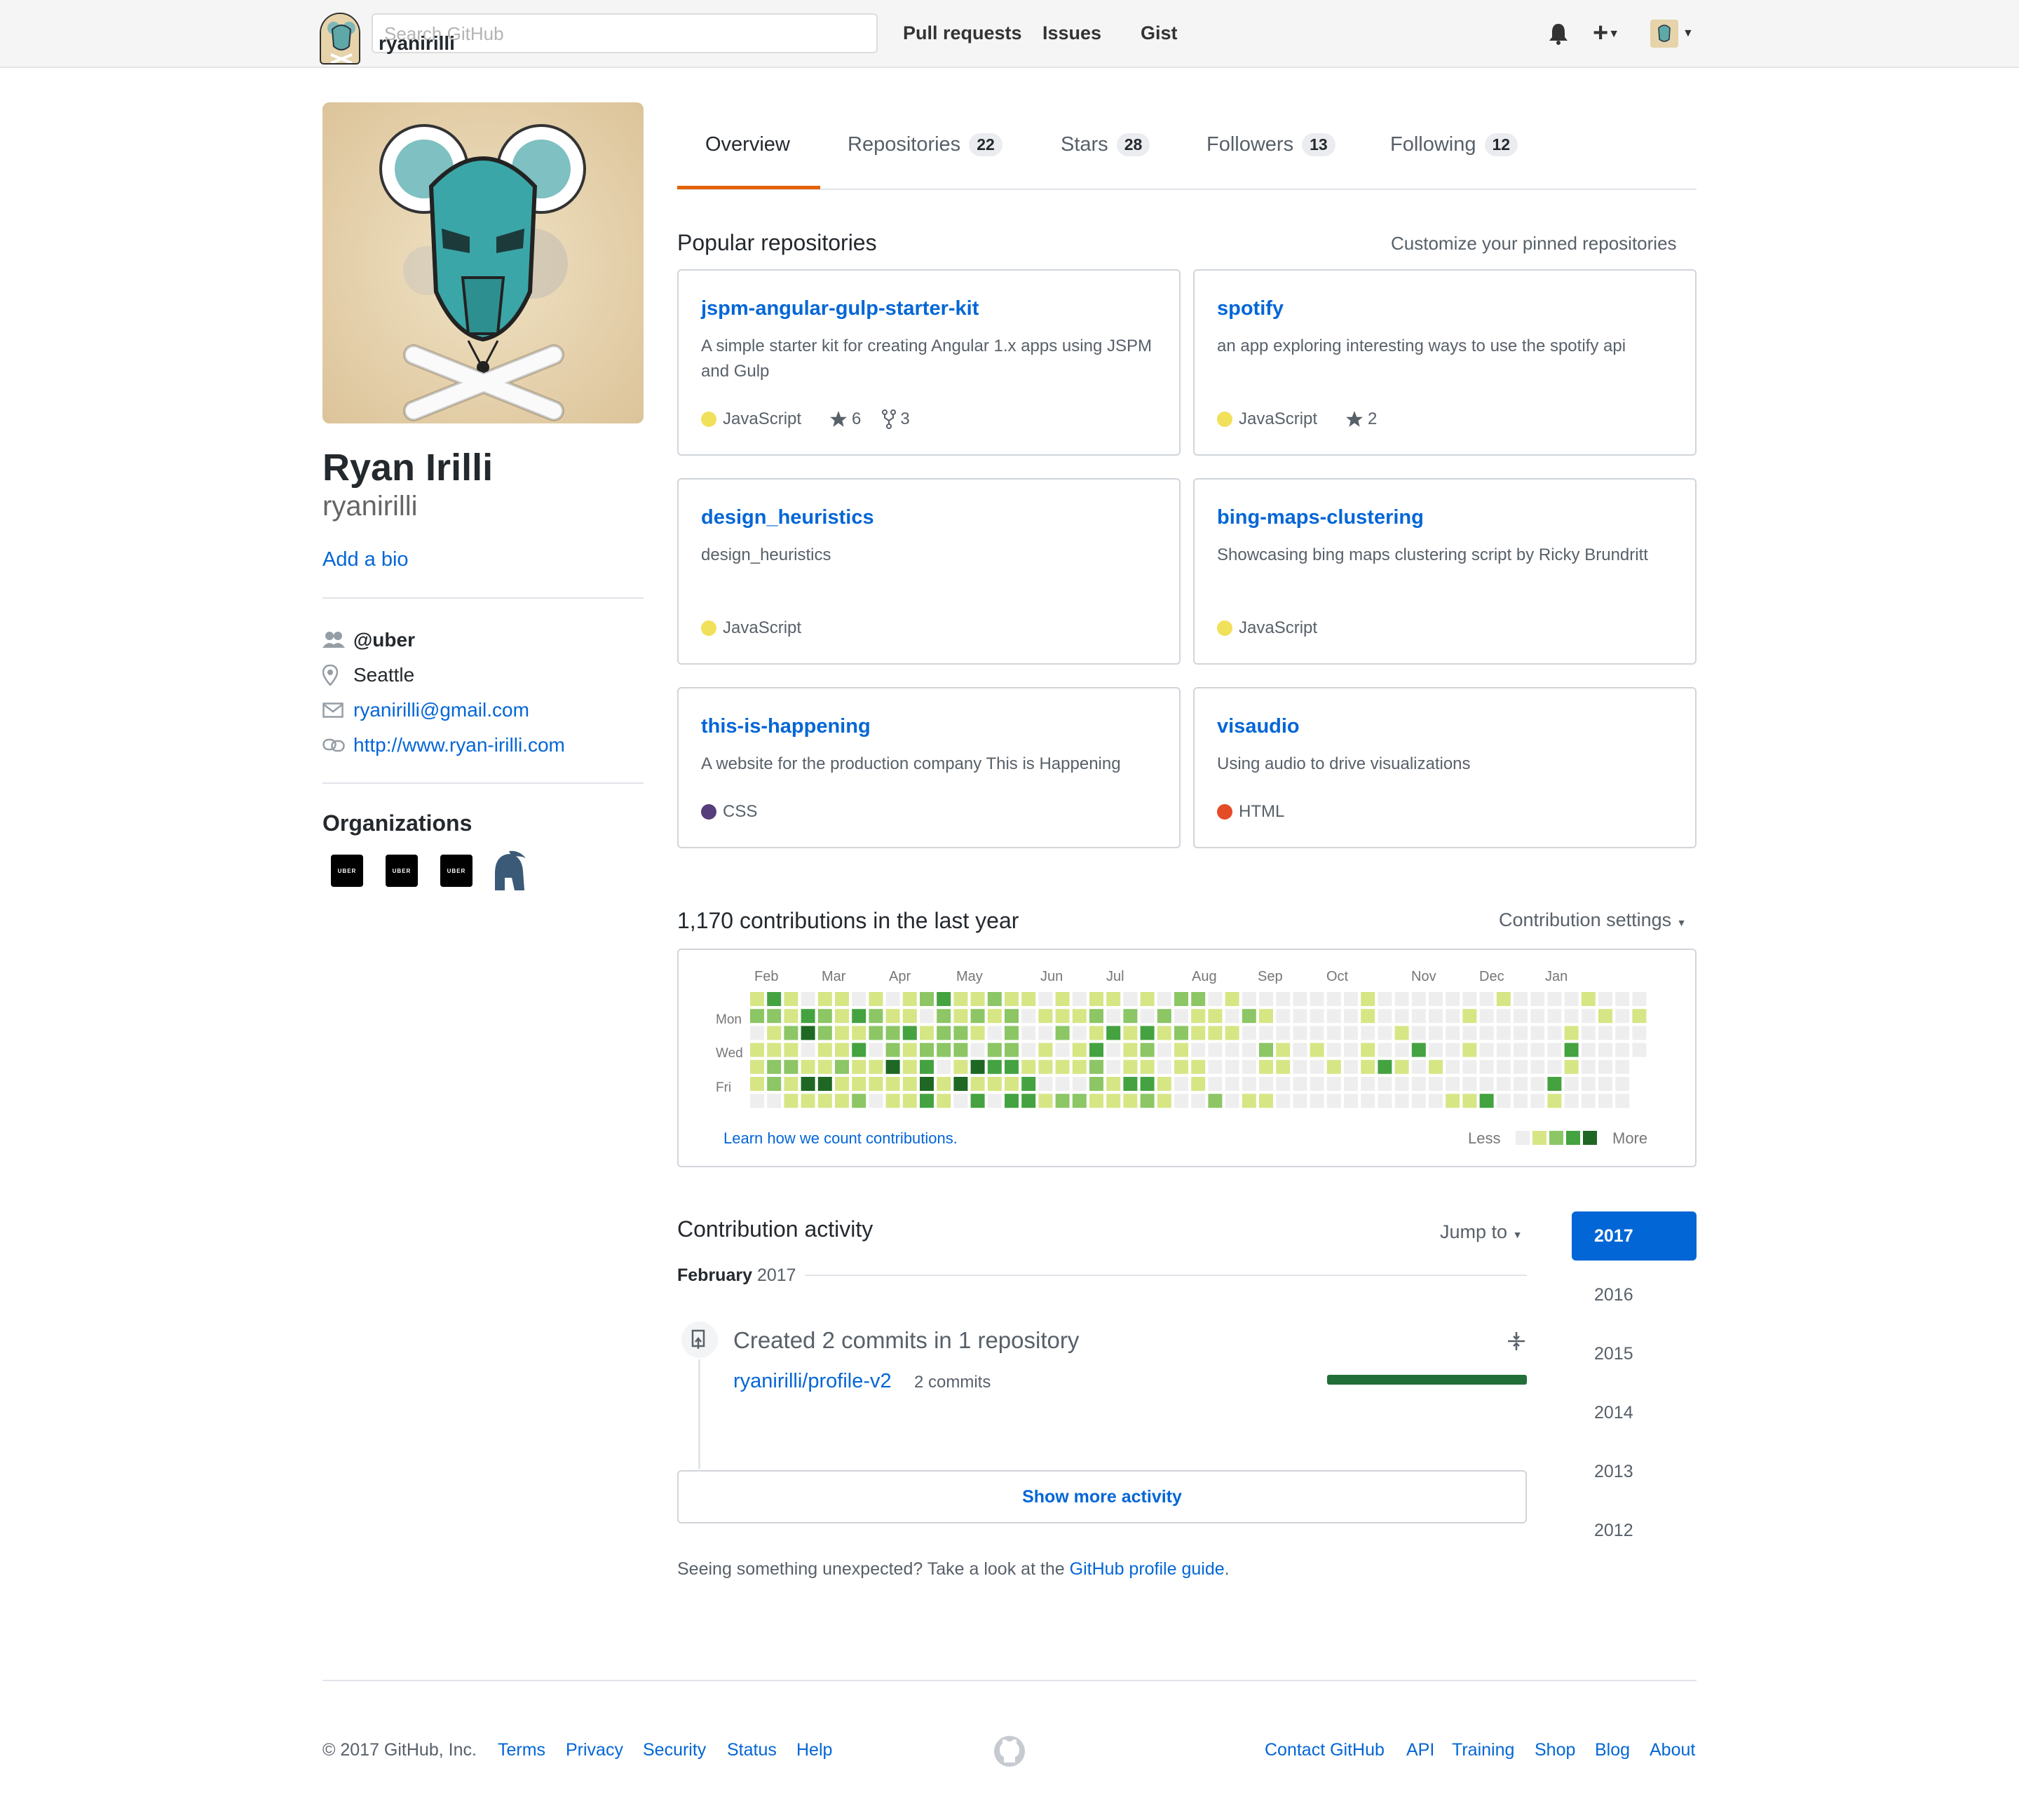  Describe the element at coordinates (1672, 34) in the screenshot. I see `user-menu: ▼` at that location.